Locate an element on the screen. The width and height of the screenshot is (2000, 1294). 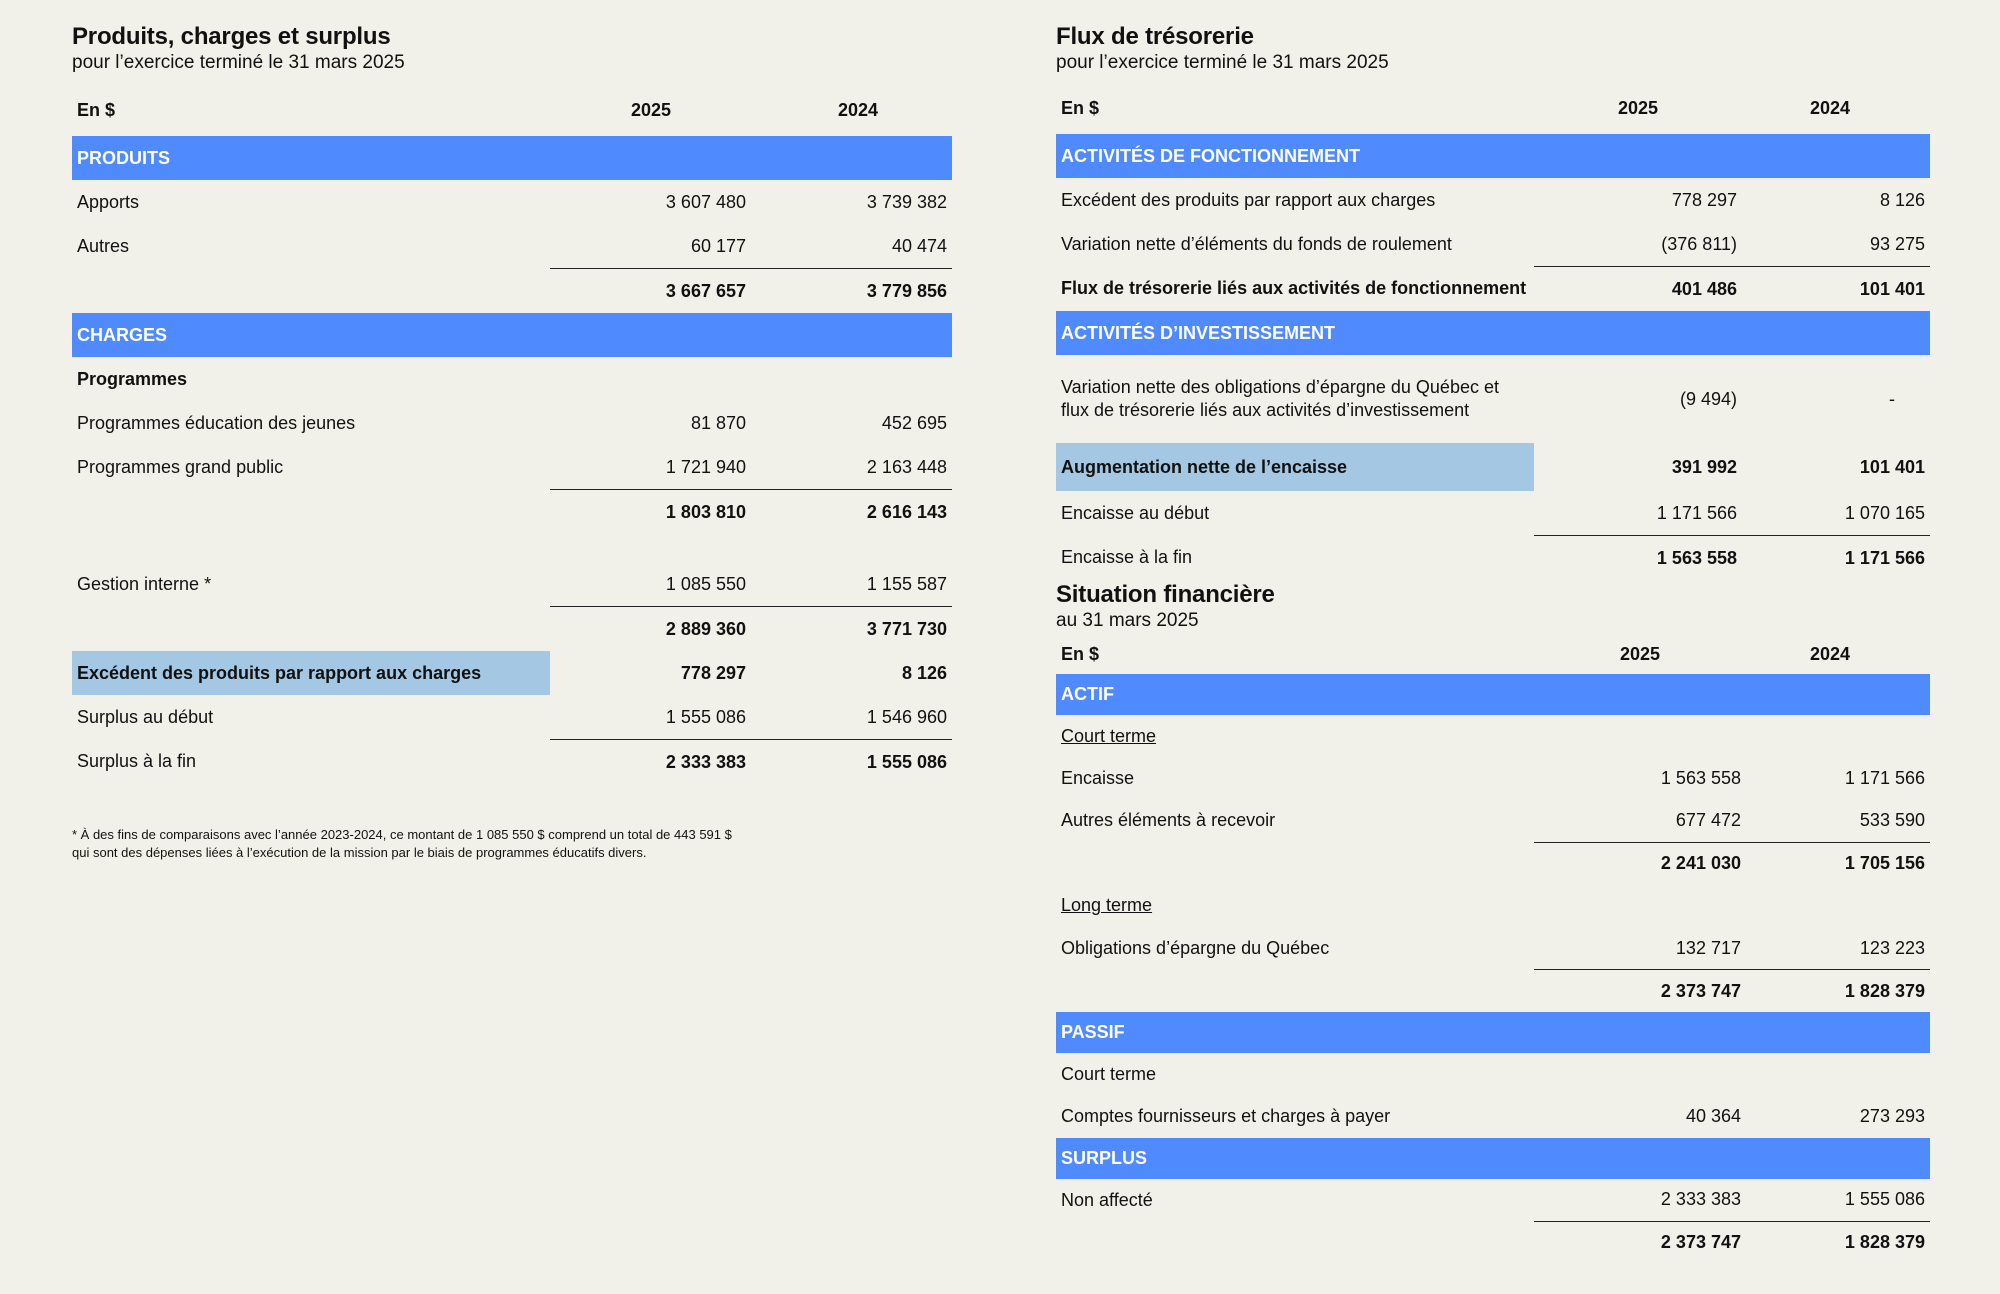
section-header-fonctionnement: ACTIVITÉS DE FONCTIONNEMENT is located at coordinates (1493, 156).